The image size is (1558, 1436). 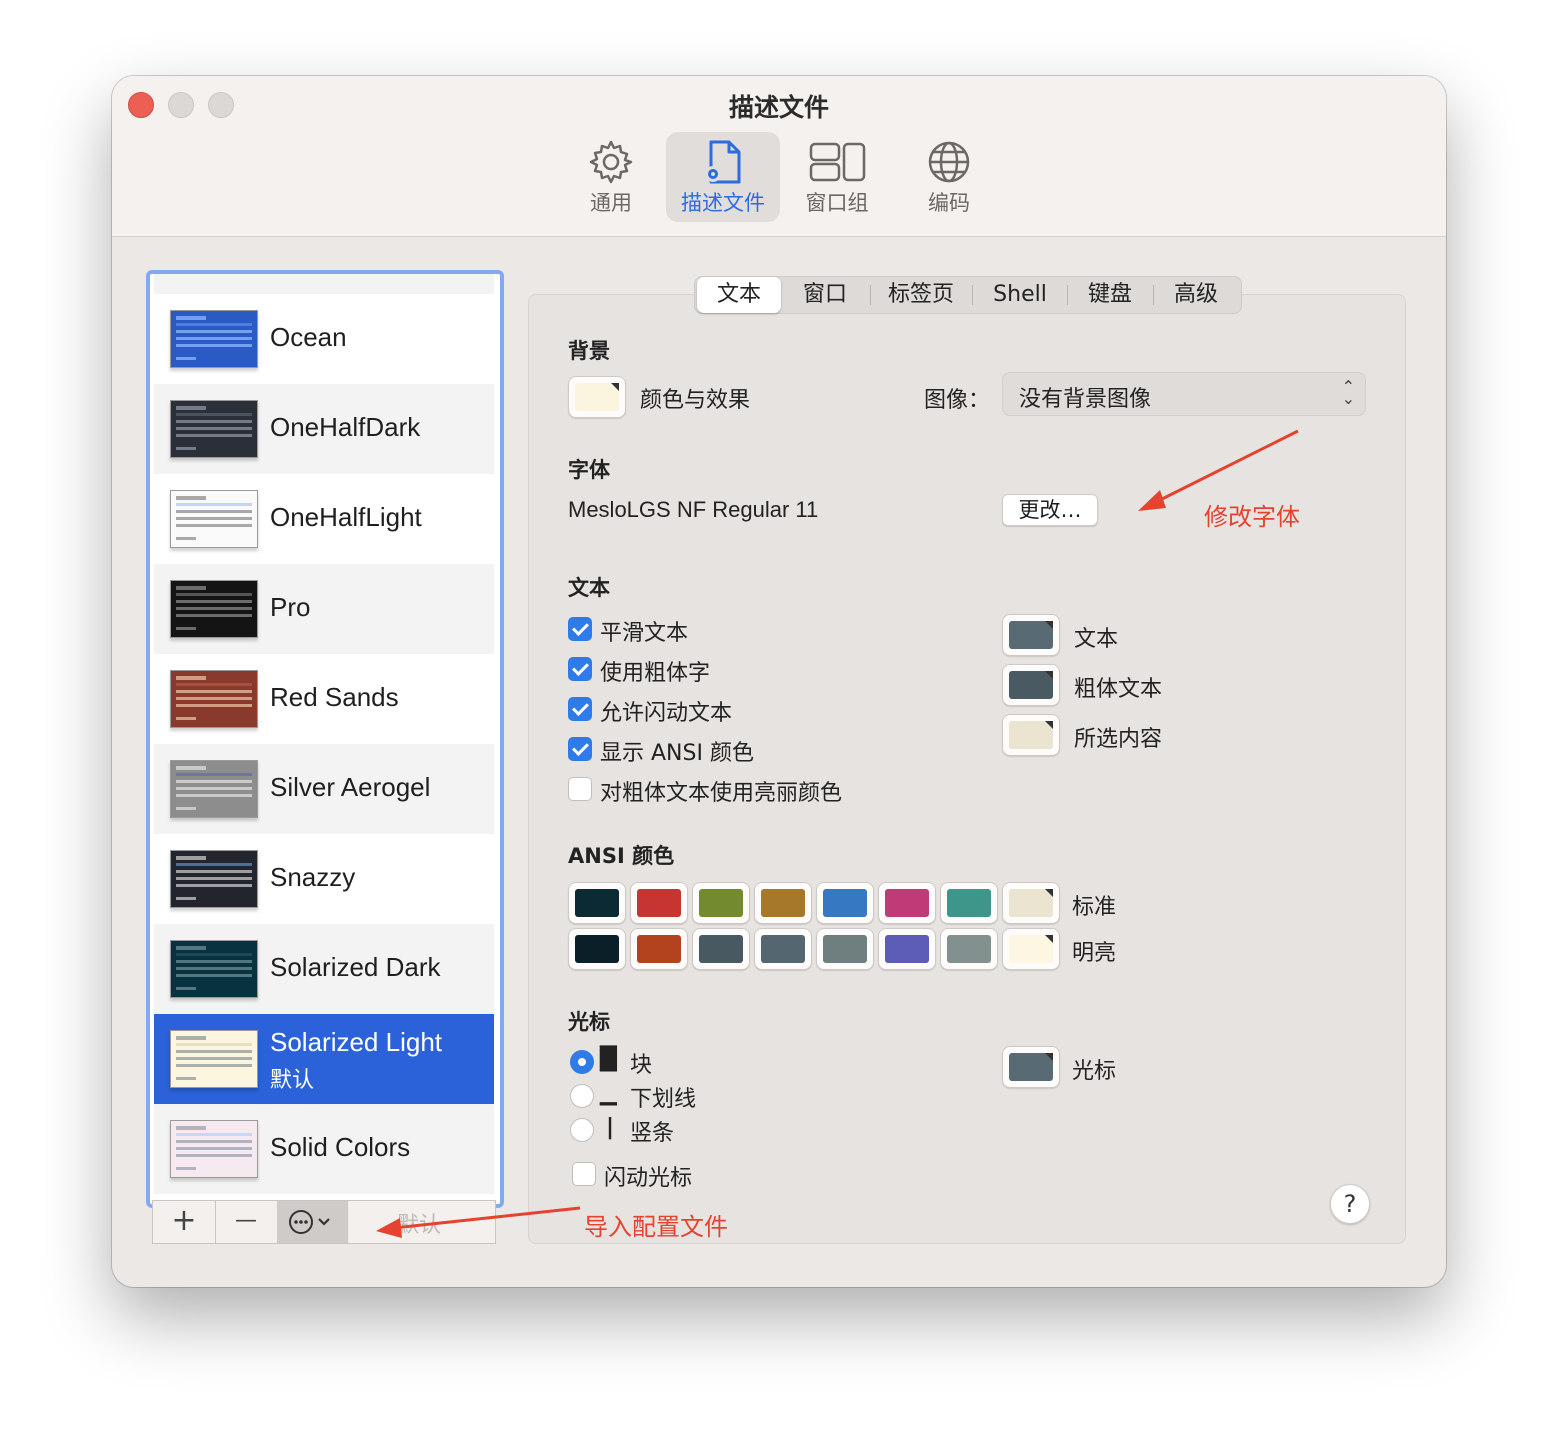 I want to click on cursor-underline-radio, so click(x=582, y=1096).